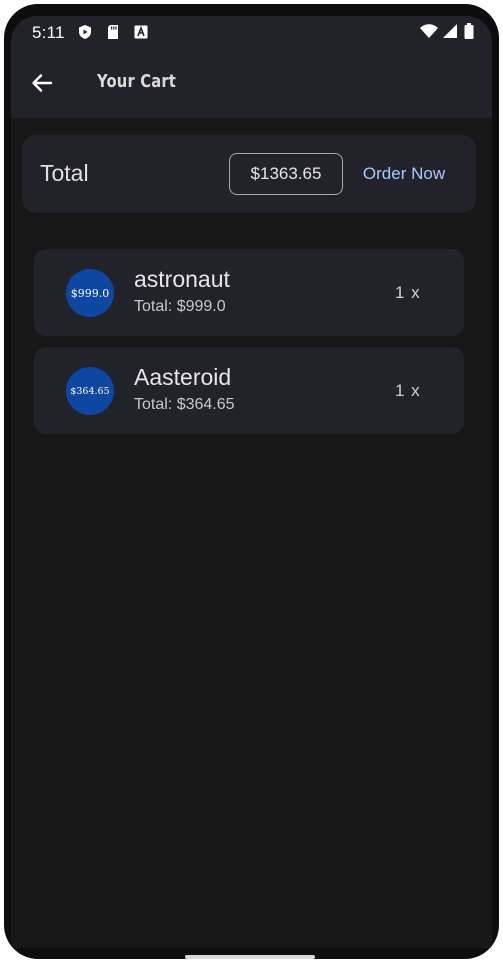 This screenshot has width=503, height=963. Describe the element at coordinates (48, 32) in the screenshot. I see `status-time: 5:11` at that location.